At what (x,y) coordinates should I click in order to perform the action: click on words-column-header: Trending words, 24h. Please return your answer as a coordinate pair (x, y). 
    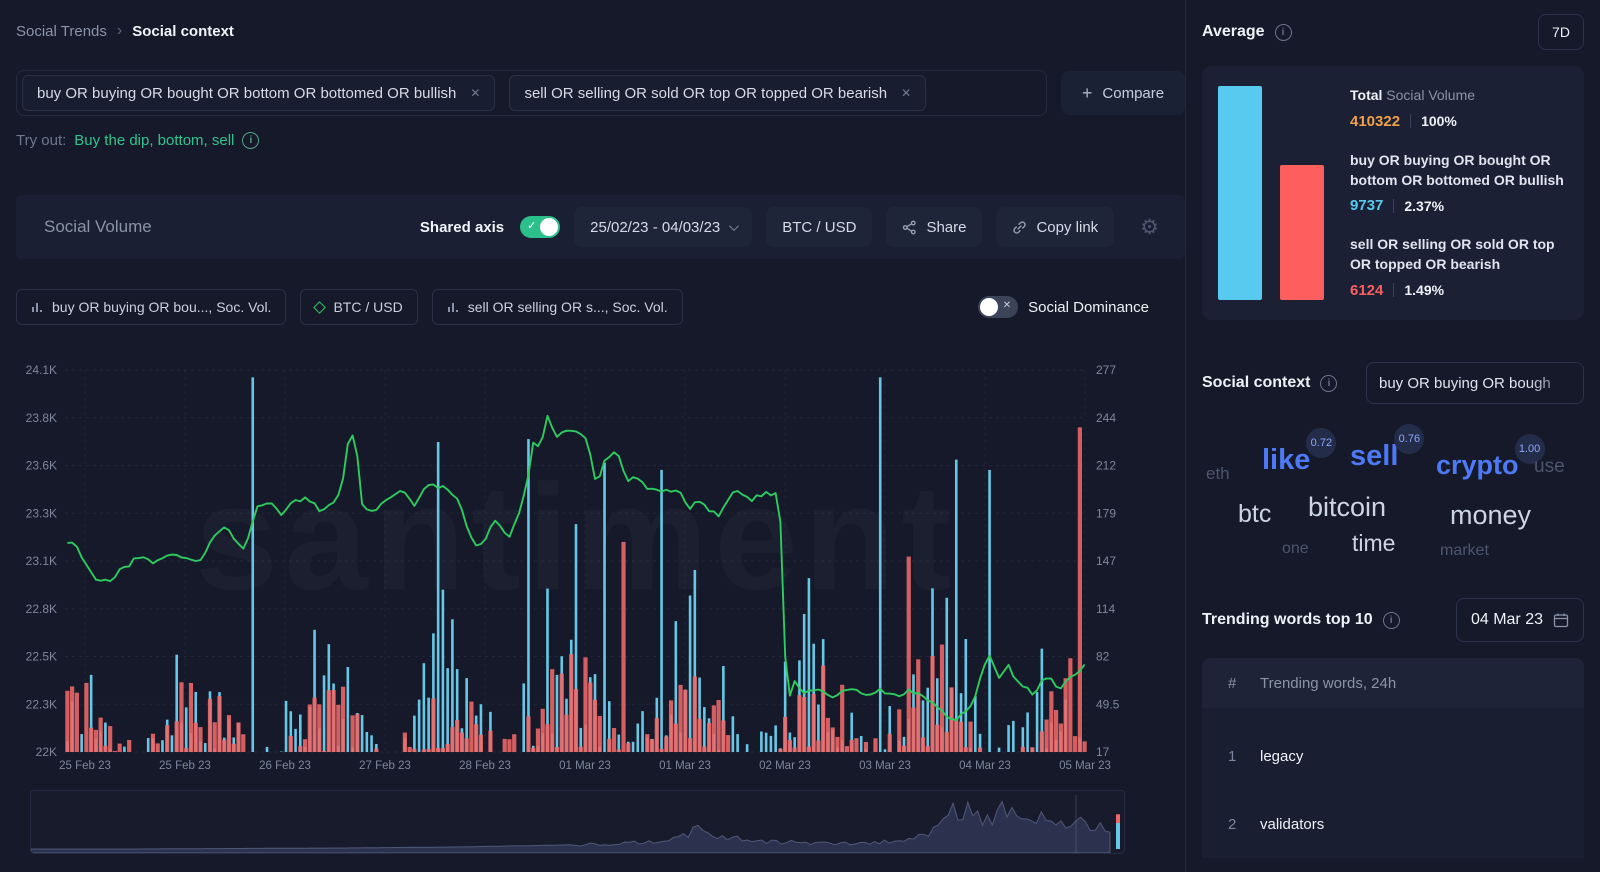
    Looking at the image, I should click on (1328, 683).